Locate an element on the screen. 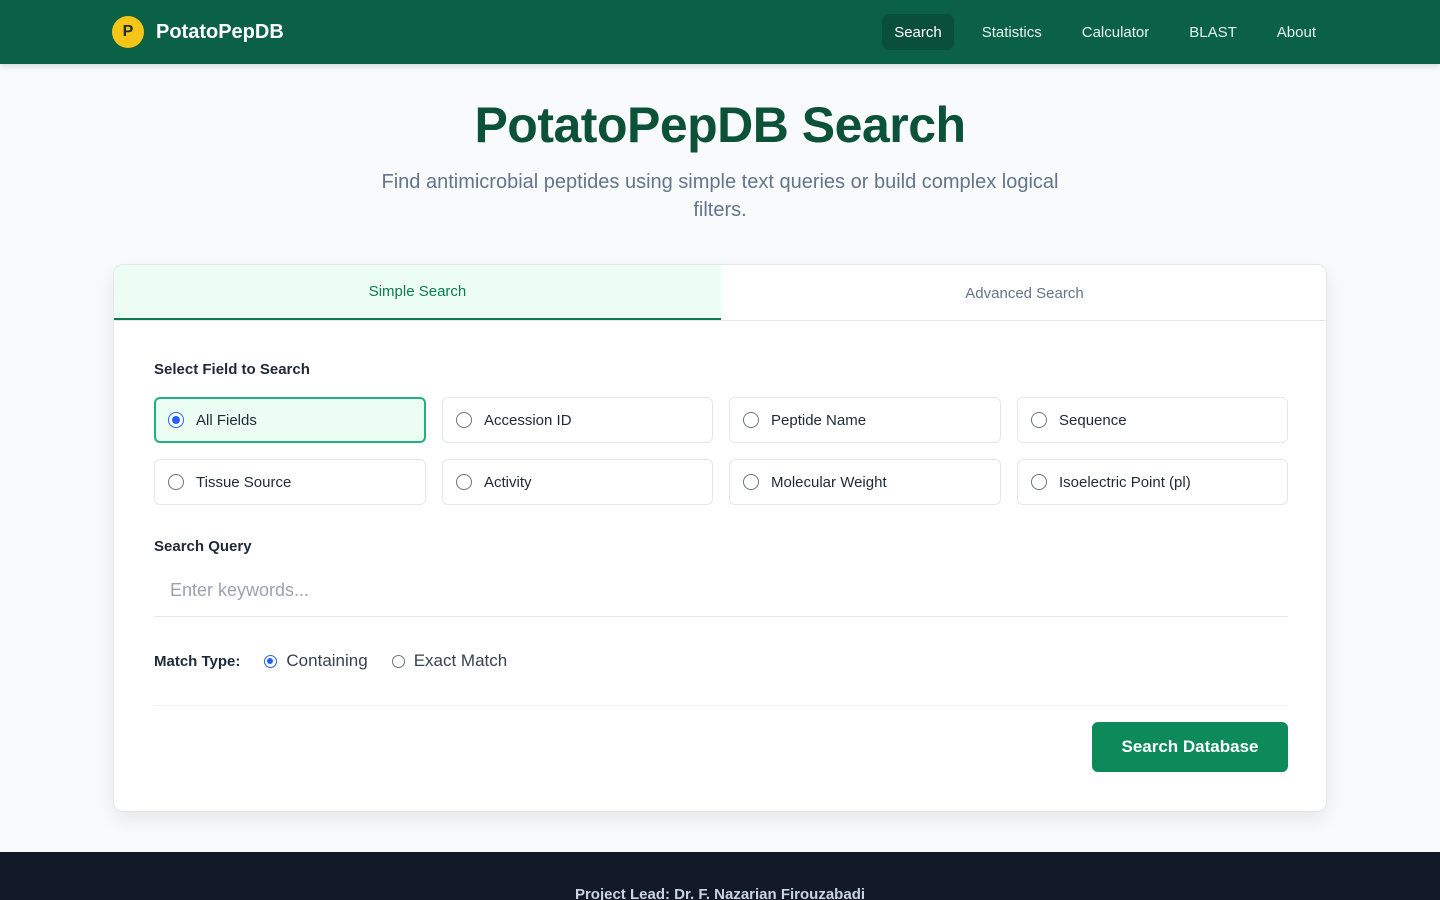 The height and width of the screenshot is (900, 1440). field-option-label: All Fields is located at coordinates (226, 420).